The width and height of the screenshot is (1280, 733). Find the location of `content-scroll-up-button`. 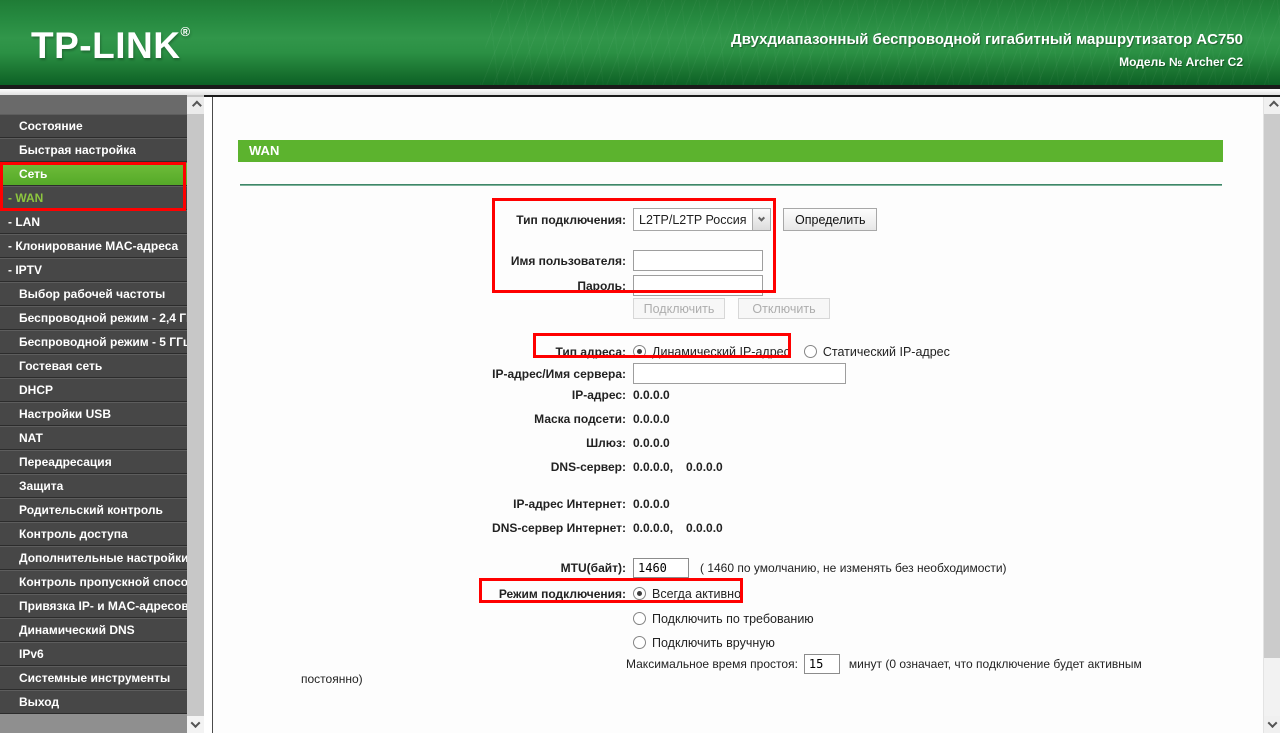

content-scroll-up-button is located at coordinates (1272, 105).